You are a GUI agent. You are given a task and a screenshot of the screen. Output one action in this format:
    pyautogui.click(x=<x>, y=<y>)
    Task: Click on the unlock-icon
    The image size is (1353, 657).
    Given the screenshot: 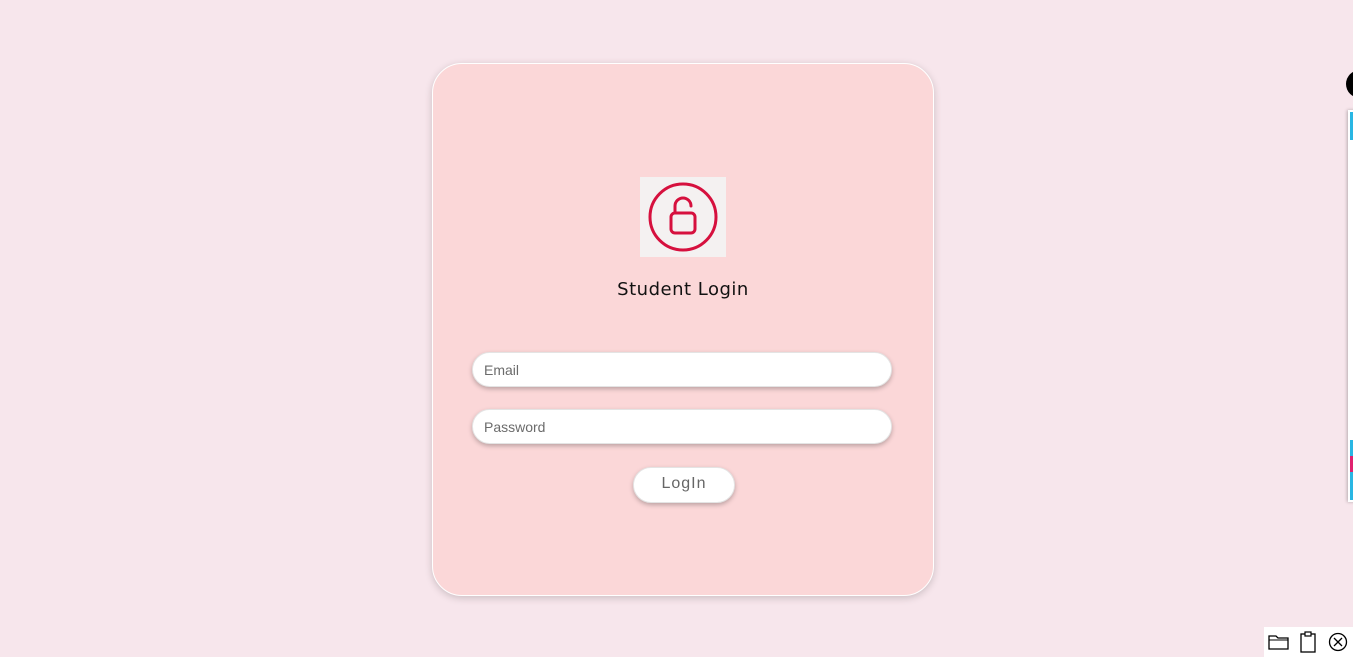 What is the action you would take?
    pyautogui.click(x=683, y=217)
    